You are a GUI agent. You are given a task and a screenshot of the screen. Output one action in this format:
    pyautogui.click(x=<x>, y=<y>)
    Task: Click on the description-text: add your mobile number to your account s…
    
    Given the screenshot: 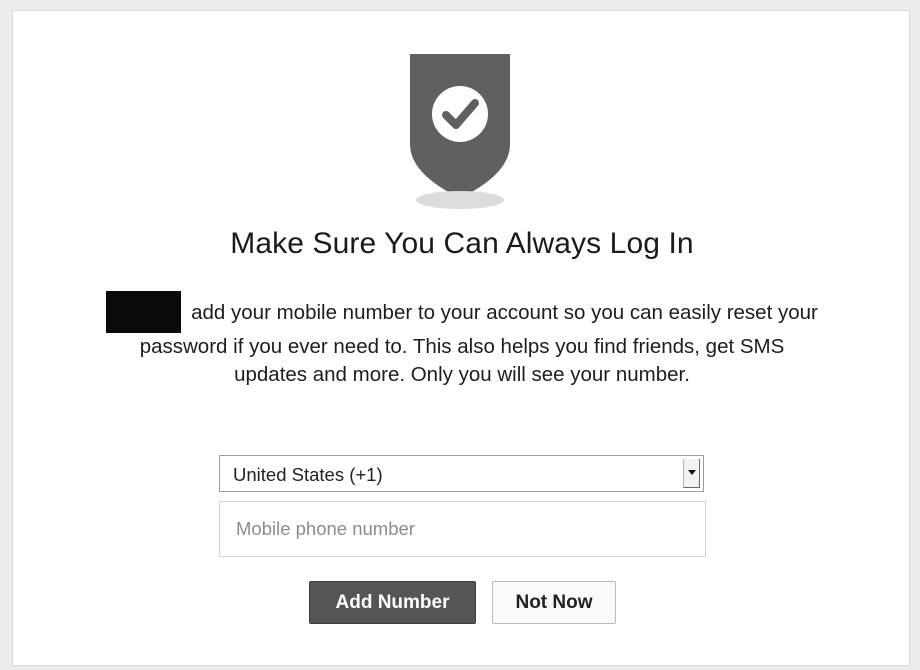 What is the action you would take?
    pyautogui.click(x=478, y=343)
    